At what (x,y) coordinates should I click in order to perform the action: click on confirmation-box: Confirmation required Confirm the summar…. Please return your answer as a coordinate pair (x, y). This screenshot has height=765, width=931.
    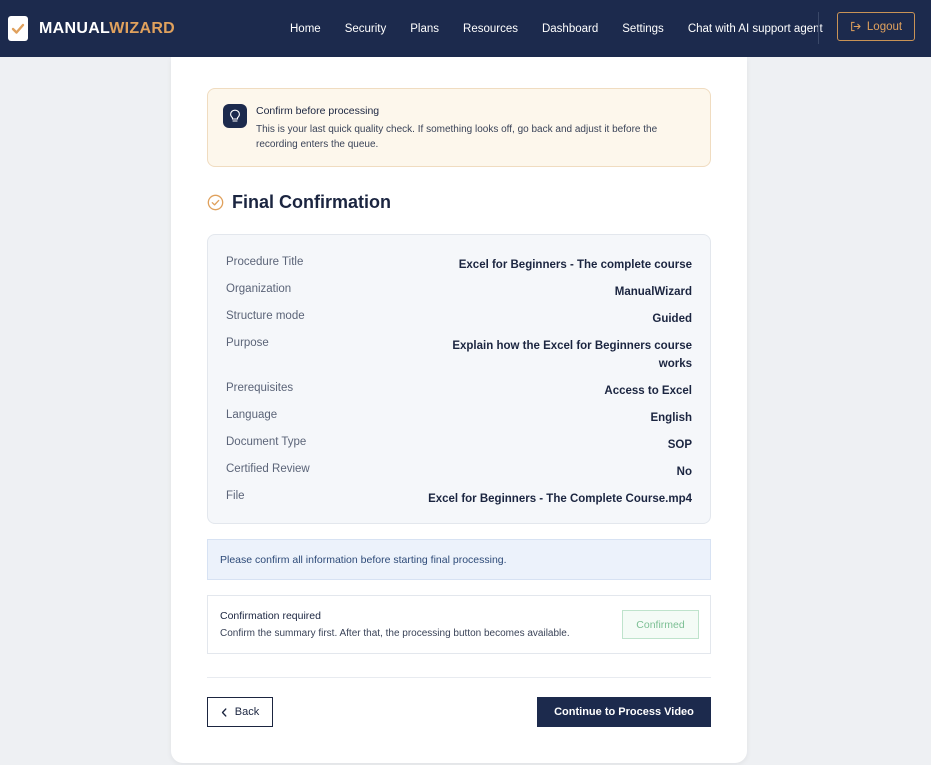
    Looking at the image, I should click on (459, 624).